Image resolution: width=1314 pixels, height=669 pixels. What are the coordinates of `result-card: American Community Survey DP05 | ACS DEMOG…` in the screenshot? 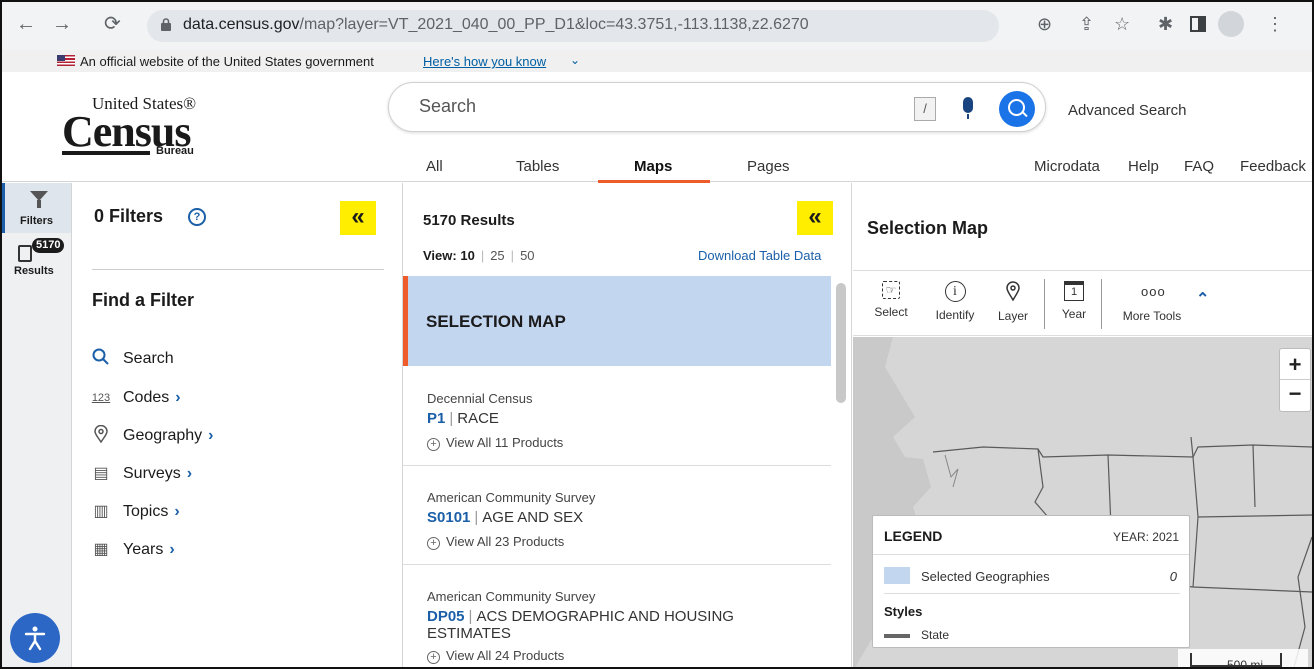 It's located at (617, 616).